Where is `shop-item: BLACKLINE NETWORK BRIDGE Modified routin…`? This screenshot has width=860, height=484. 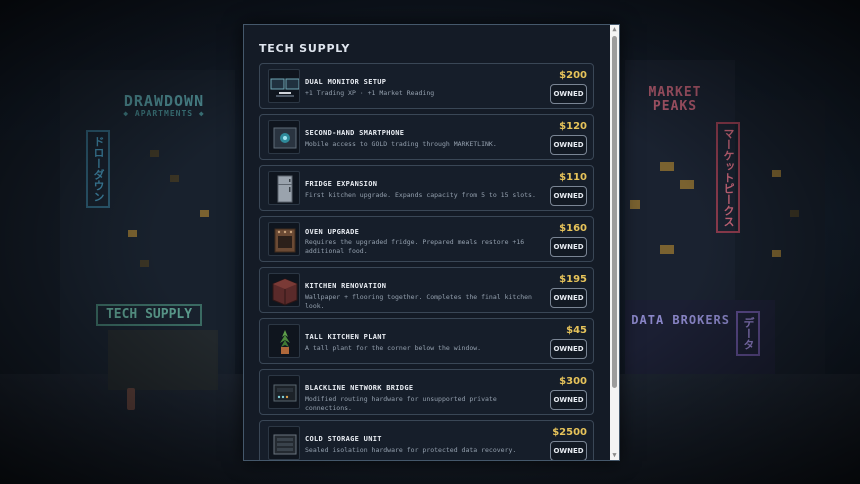
shop-item: BLACKLINE NETWORK BRIDGE Modified routin… is located at coordinates (426, 392).